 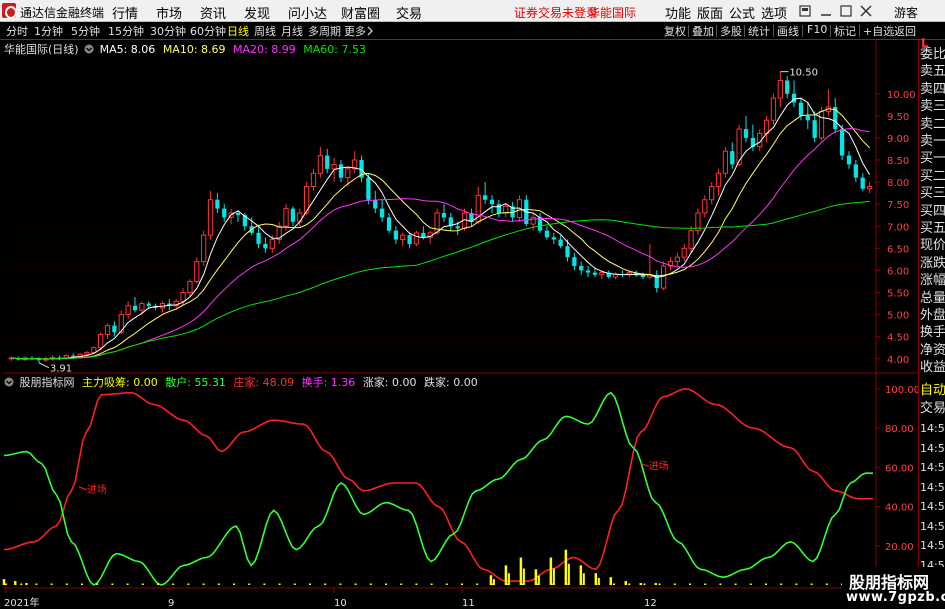 What do you see at coordinates (932, 193) in the screenshot?
I see `side-label: 买三` at bounding box center [932, 193].